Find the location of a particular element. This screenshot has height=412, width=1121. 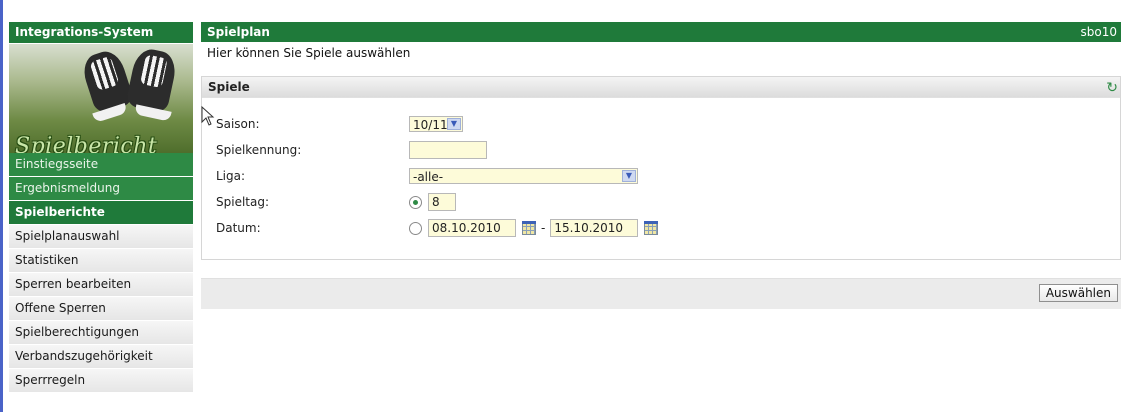

datum-radio is located at coordinates (415, 228).